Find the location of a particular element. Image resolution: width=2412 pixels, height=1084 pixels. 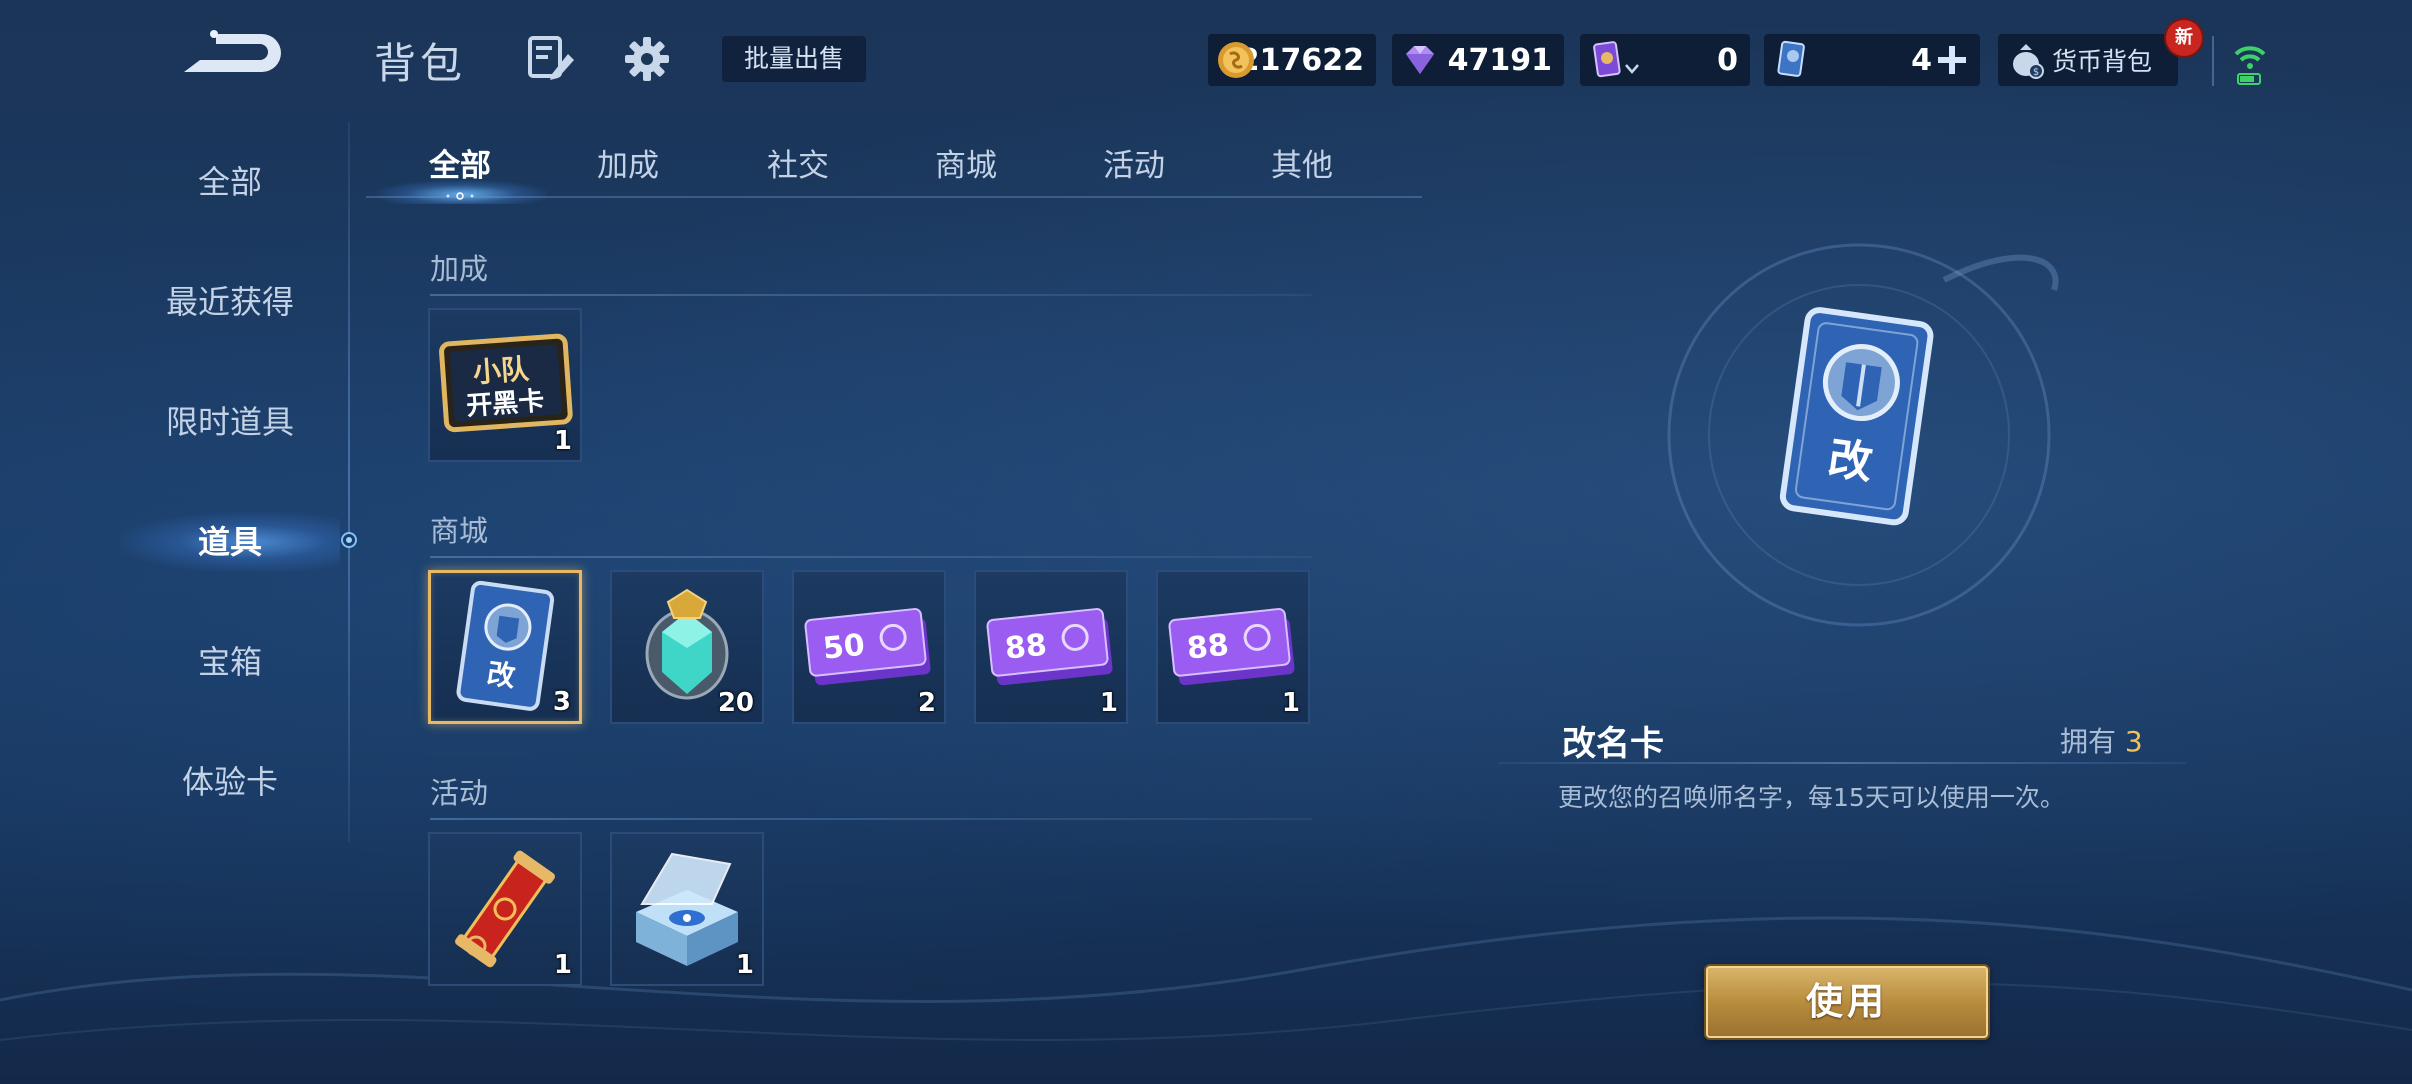

sidebar-item-limited: 限时道具 is located at coordinates (230, 422).